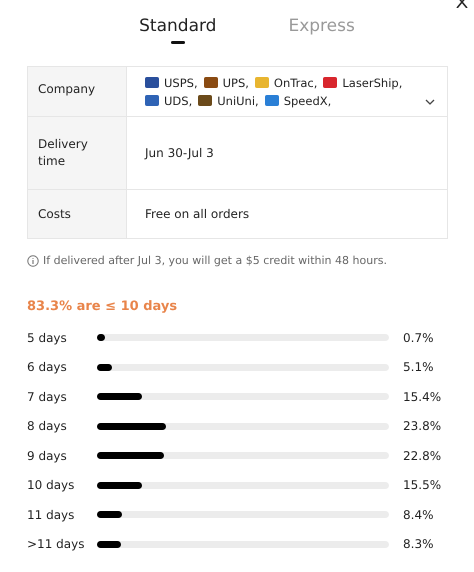  What do you see at coordinates (430, 102) in the screenshot?
I see `chevron-icon` at bounding box center [430, 102].